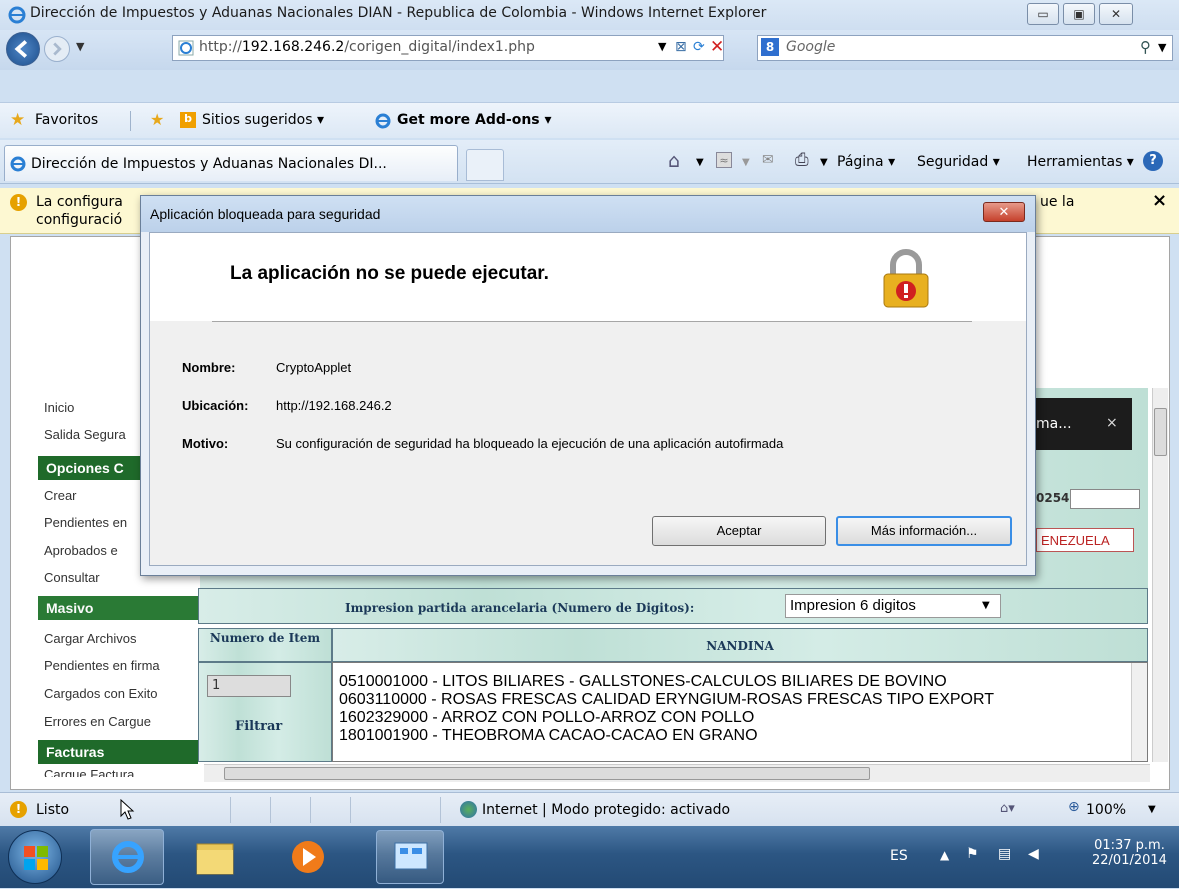 This screenshot has width=1179, height=889. What do you see at coordinates (118, 608) in the screenshot?
I see `sidebar-heading-masivo: Masivo` at bounding box center [118, 608].